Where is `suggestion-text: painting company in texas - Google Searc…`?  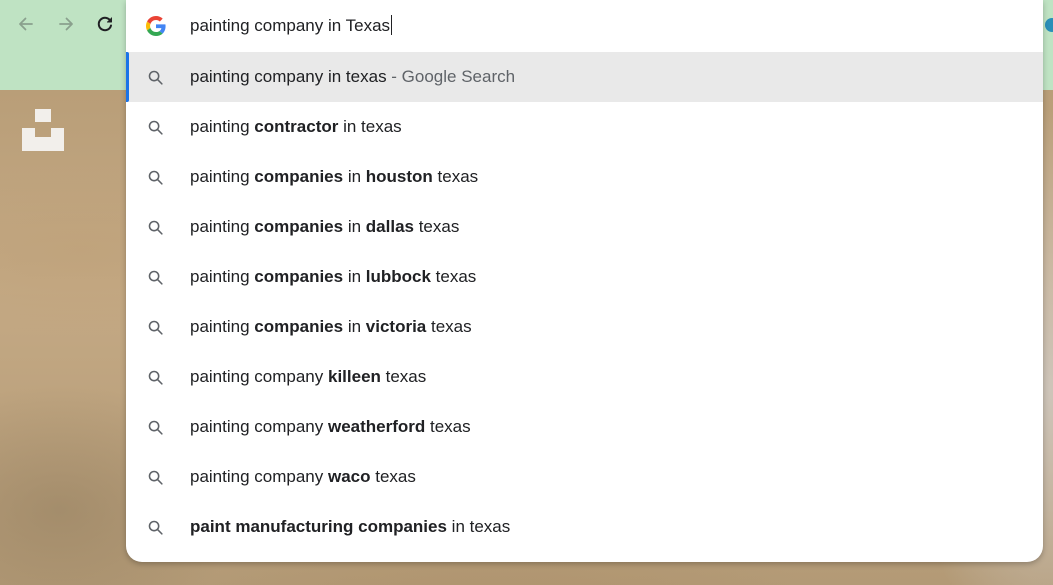 suggestion-text: painting company in texas - Google Searc… is located at coordinates (352, 77).